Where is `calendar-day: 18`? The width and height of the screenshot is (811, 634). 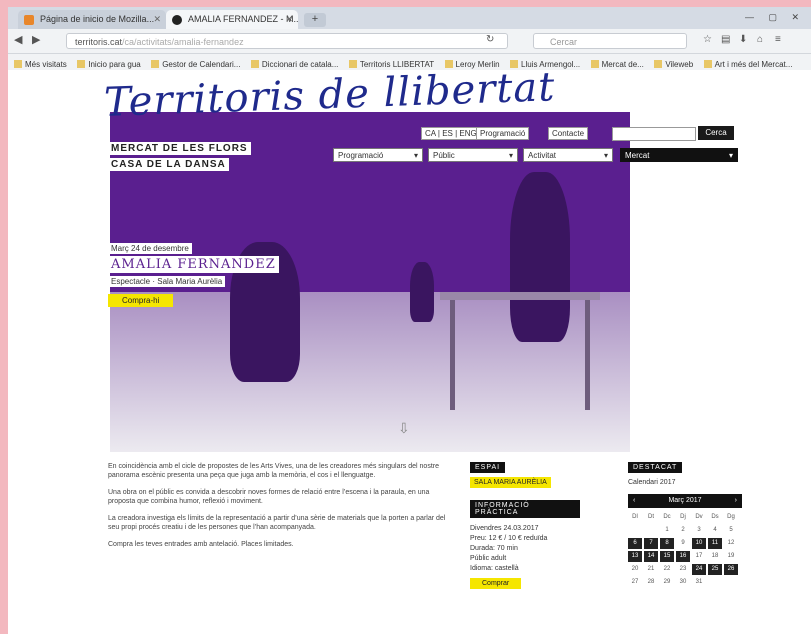 calendar-day: 18 is located at coordinates (715, 556).